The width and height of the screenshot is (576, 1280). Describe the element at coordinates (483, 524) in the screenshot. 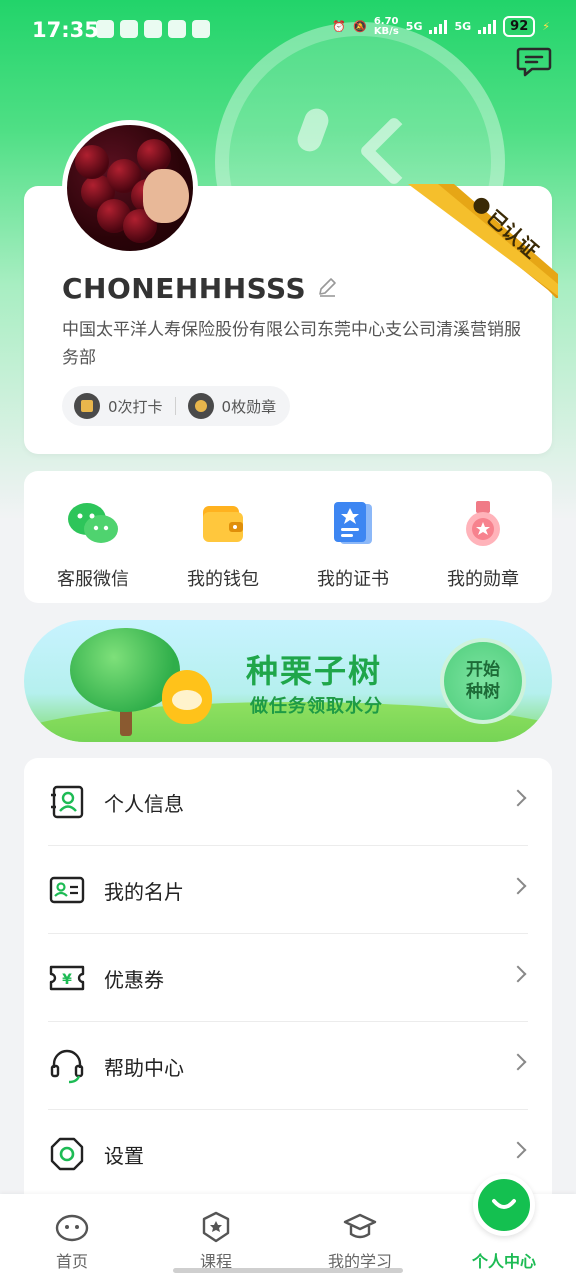

I see `medal-icon` at that location.